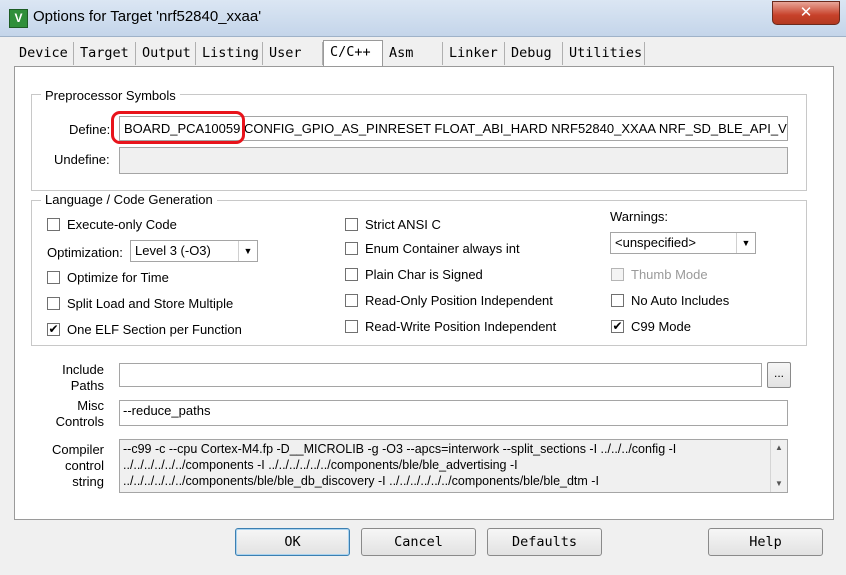  I want to click on tab-device: Device, so click(43, 53).